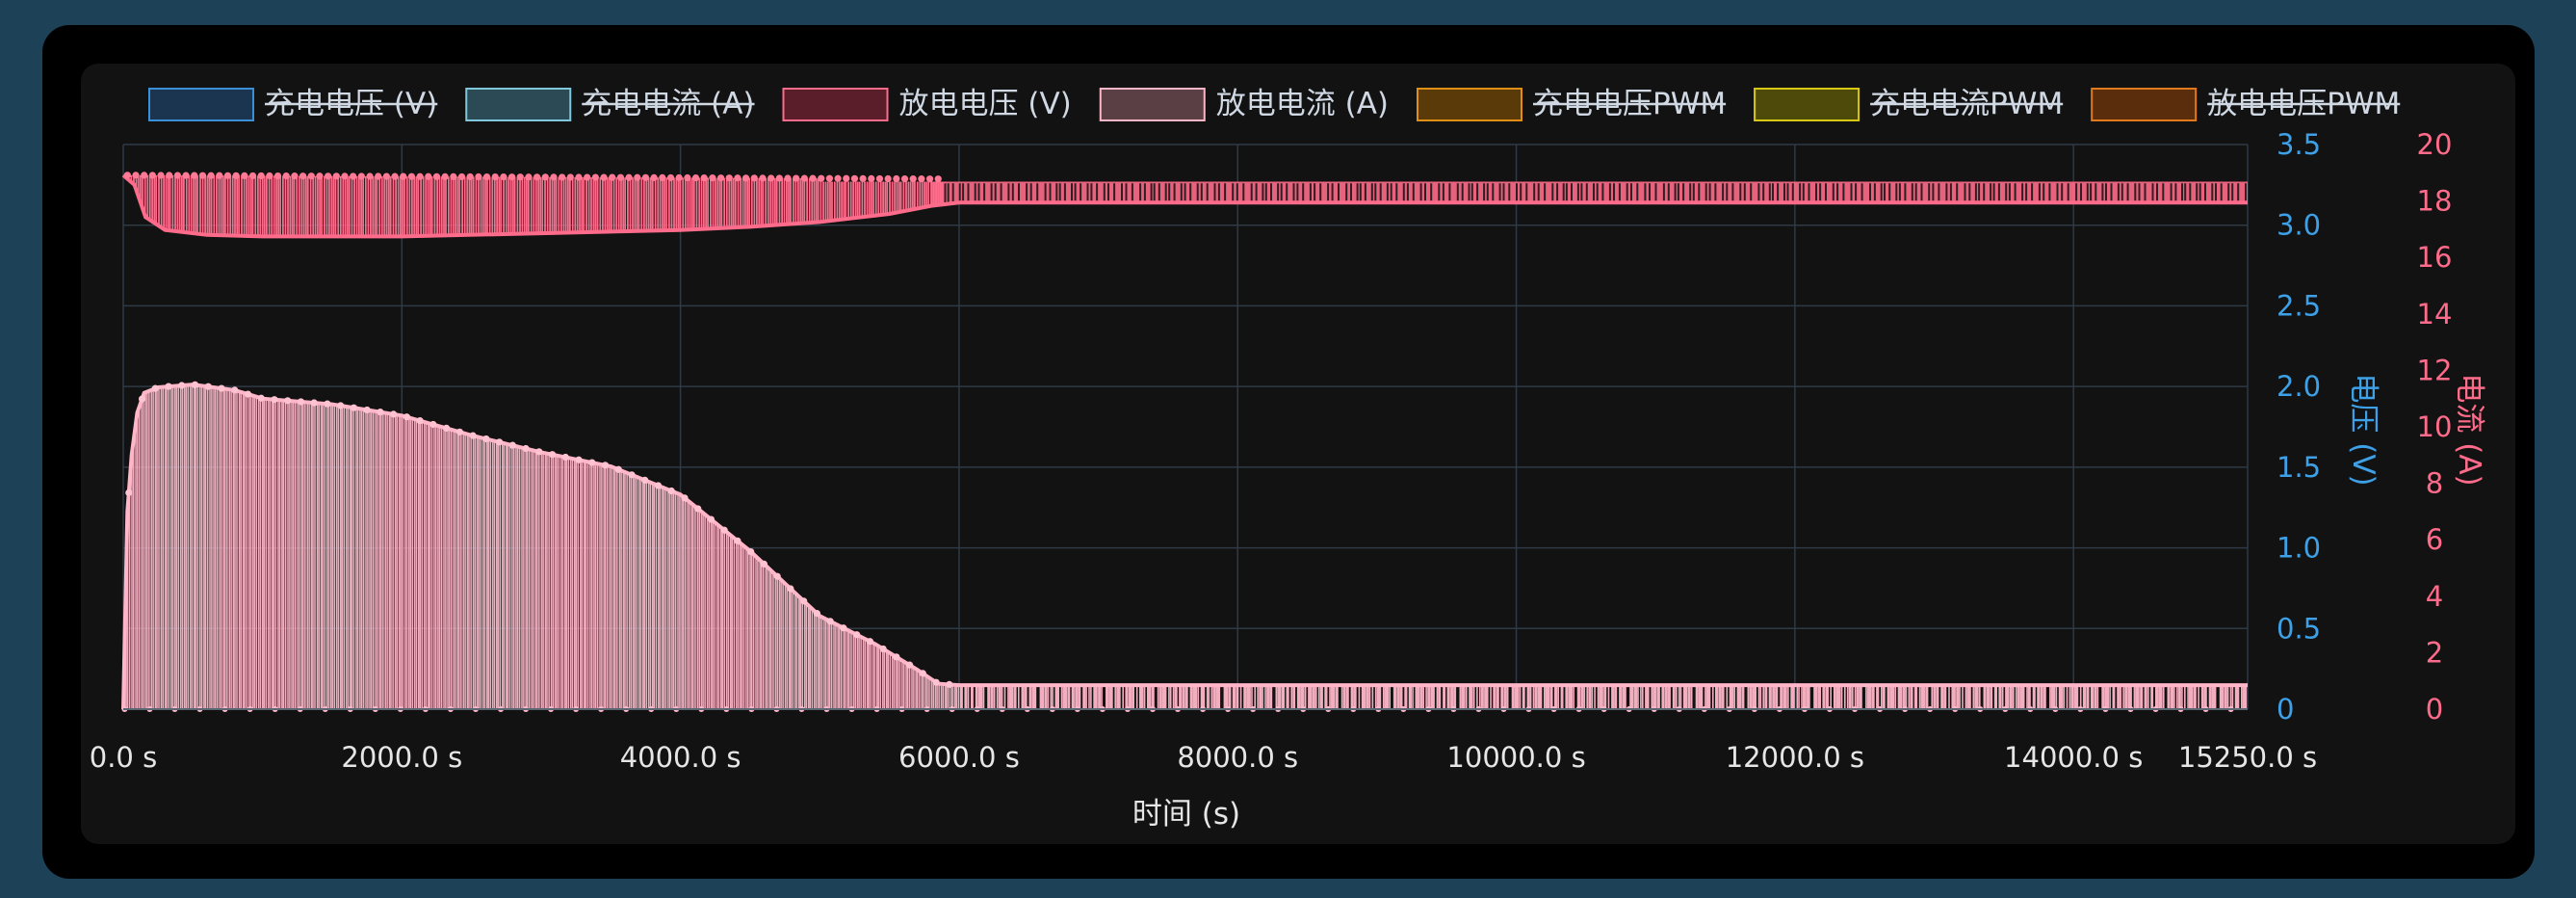 The image size is (2576, 898). Describe the element at coordinates (1244, 104) in the screenshot. I see `legend-item: 放电电流 (A)` at that location.